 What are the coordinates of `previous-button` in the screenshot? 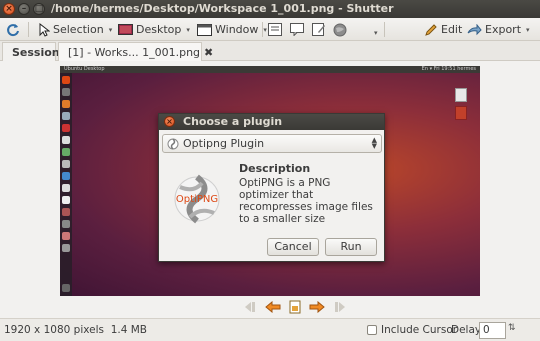 It's located at (273, 307).